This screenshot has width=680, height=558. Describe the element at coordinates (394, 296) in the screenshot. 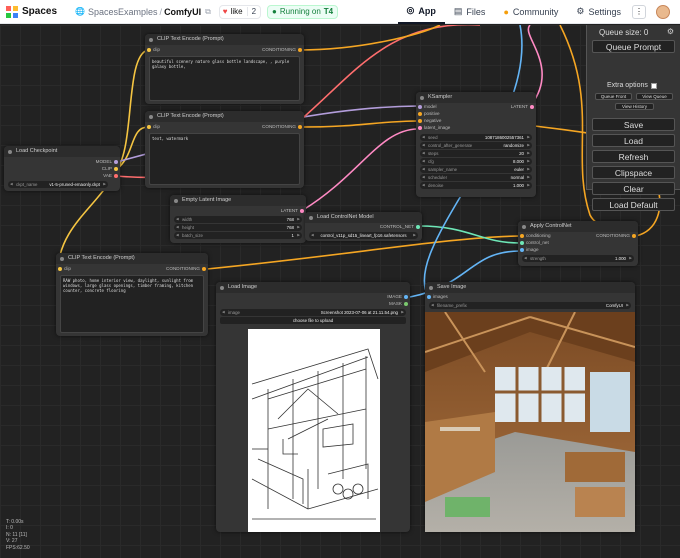

I see `port-label: IMAGE` at that location.